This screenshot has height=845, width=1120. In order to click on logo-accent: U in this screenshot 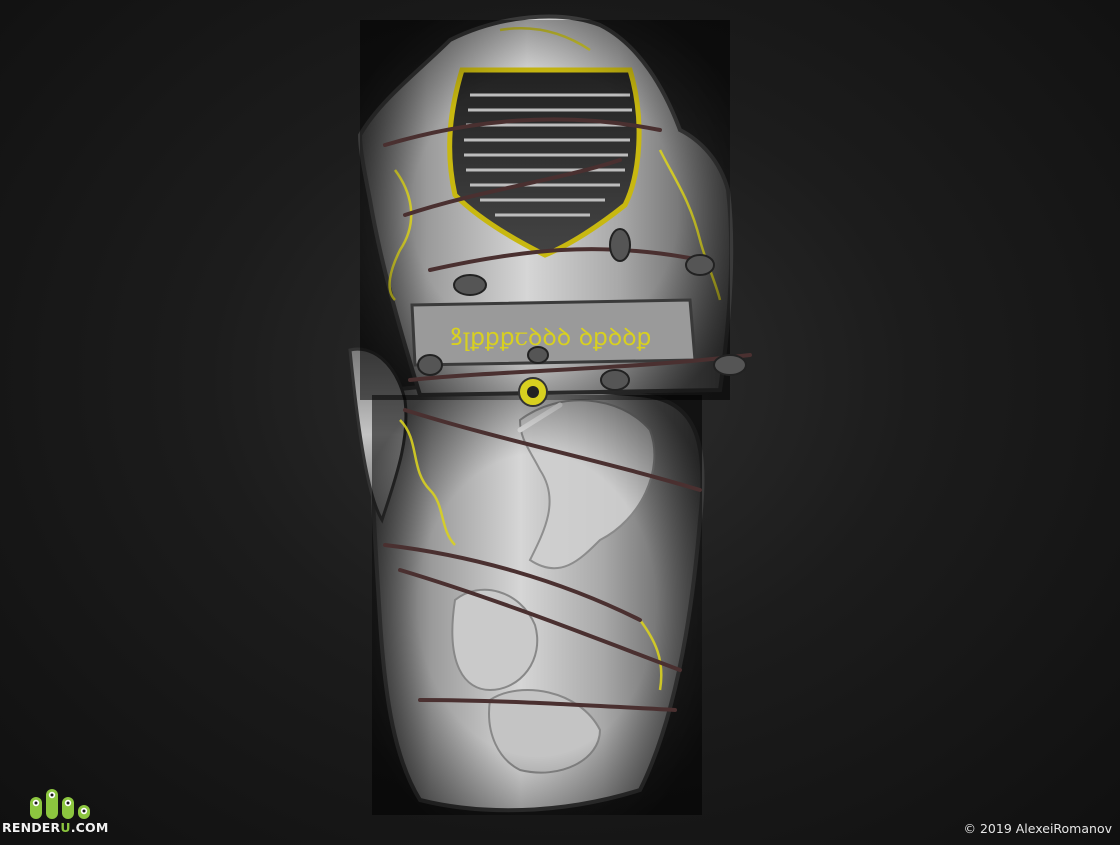, I will do `click(65, 827)`.